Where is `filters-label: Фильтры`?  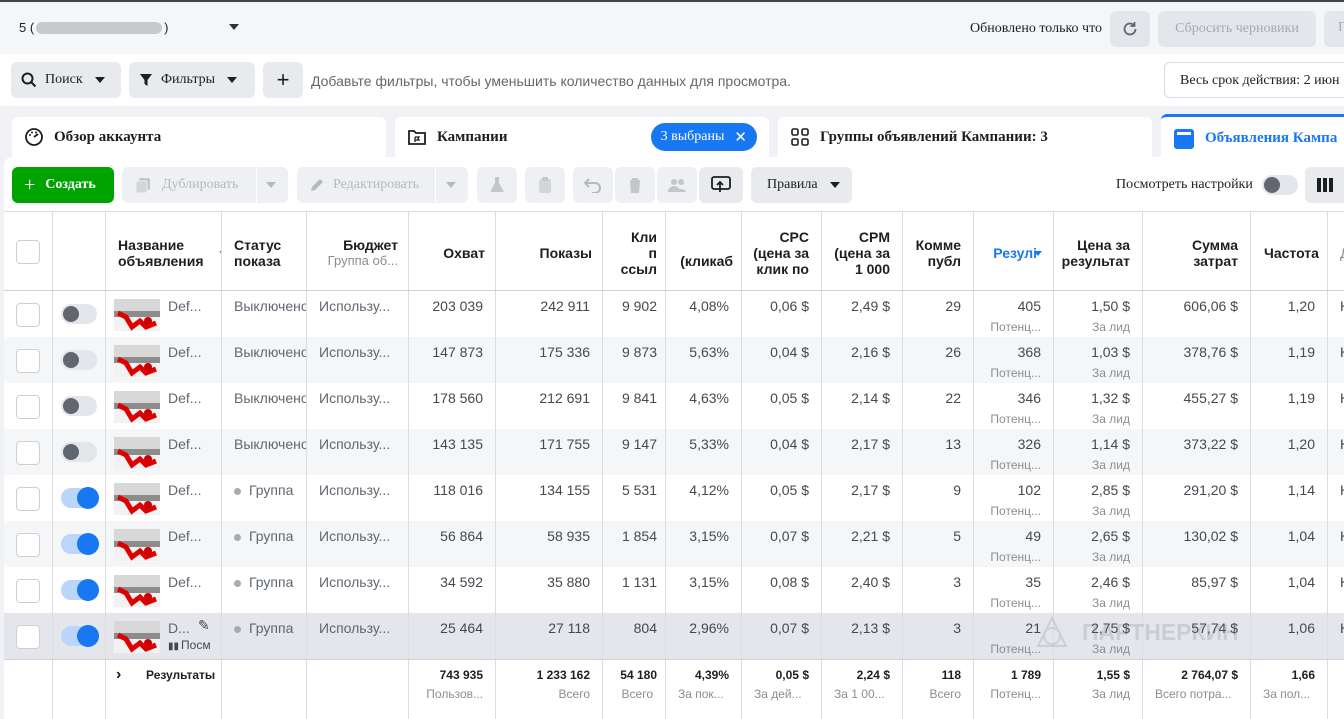
filters-label: Фильтры is located at coordinates (188, 79).